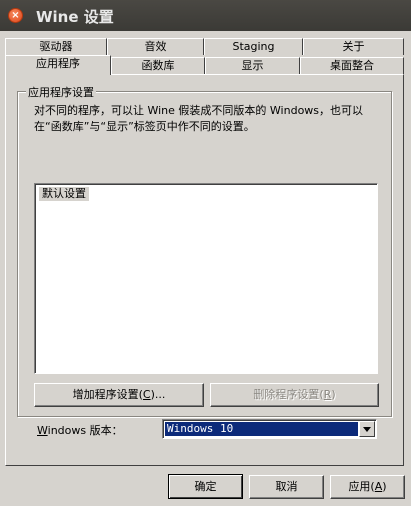 Image resolution: width=411 pixels, height=506 pixels. What do you see at coordinates (158, 66) in the screenshot?
I see `tab-libraries: 函数库` at bounding box center [158, 66].